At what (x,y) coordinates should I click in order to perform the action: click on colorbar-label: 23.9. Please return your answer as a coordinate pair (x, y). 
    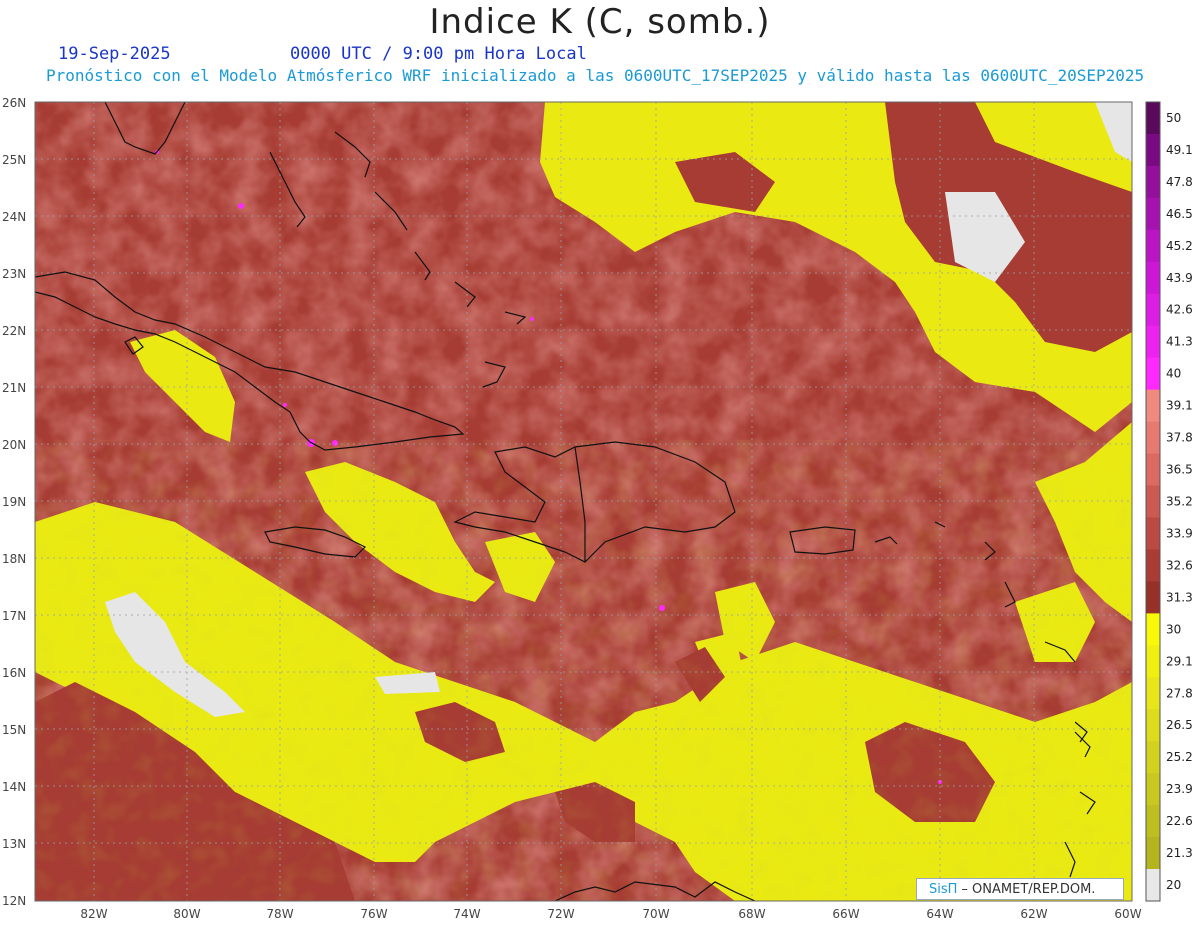
    Looking at the image, I should click on (1179, 789).